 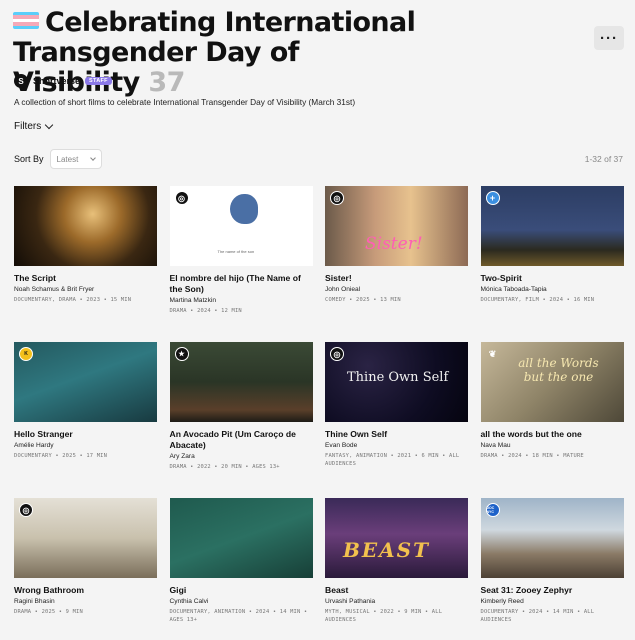 I want to click on film-director: Noah Schamus & Brit Fryer, so click(x=85, y=289).